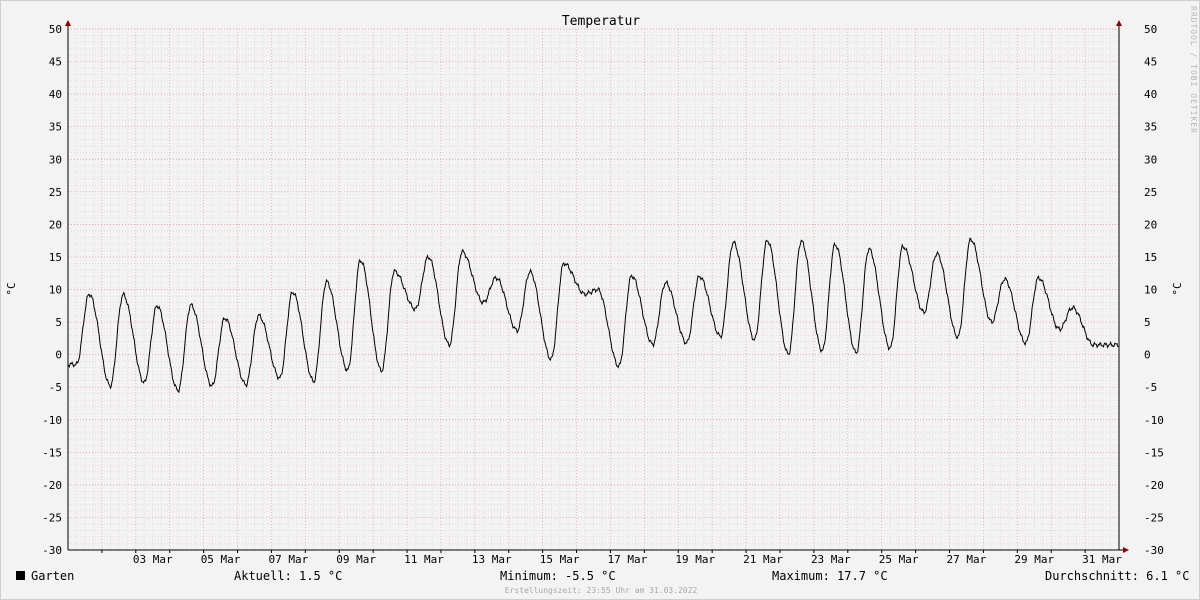 This screenshot has width=1200, height=600. What do you see at coordinates (1150, 224) in the screenshot?
I see `y-tick-label-right: 20` at bounding box center [1150, 224].